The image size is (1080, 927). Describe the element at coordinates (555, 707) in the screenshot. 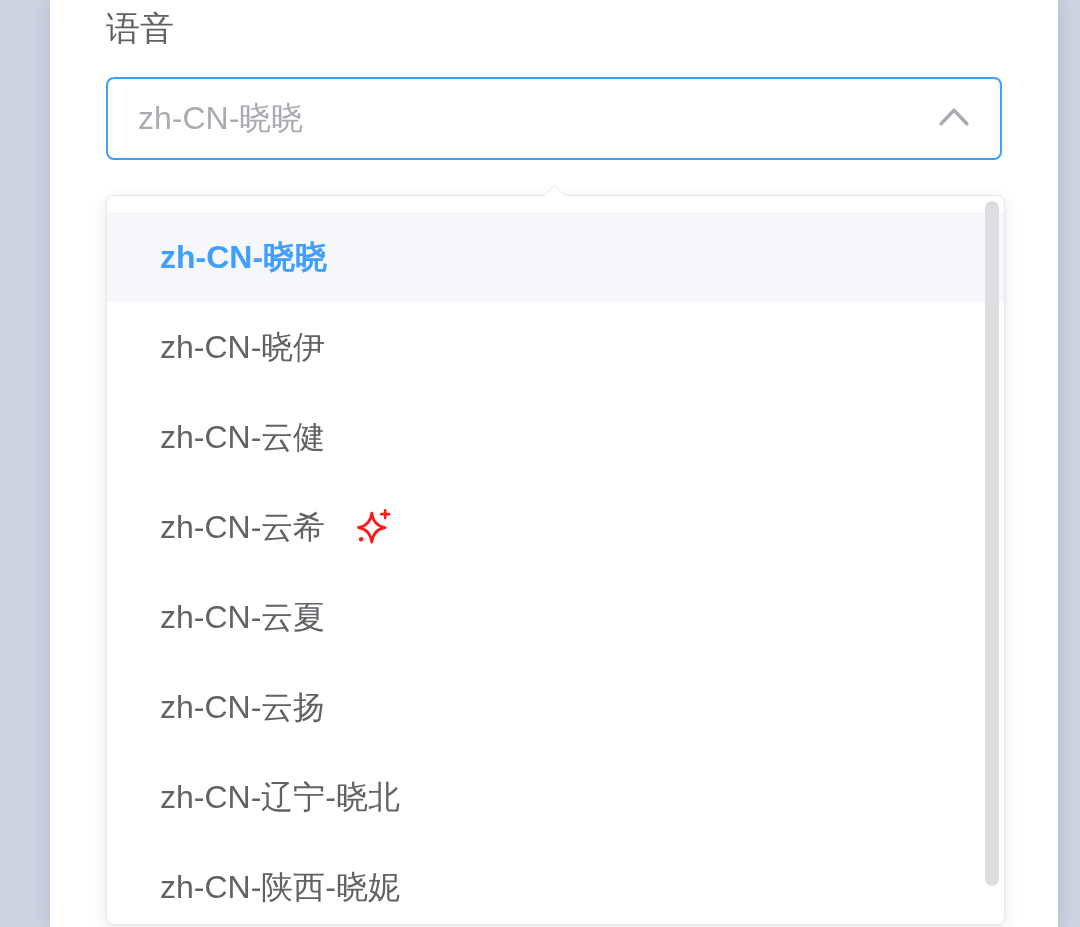

I see `dropdown-option: zh-CN-云扬` at that location.